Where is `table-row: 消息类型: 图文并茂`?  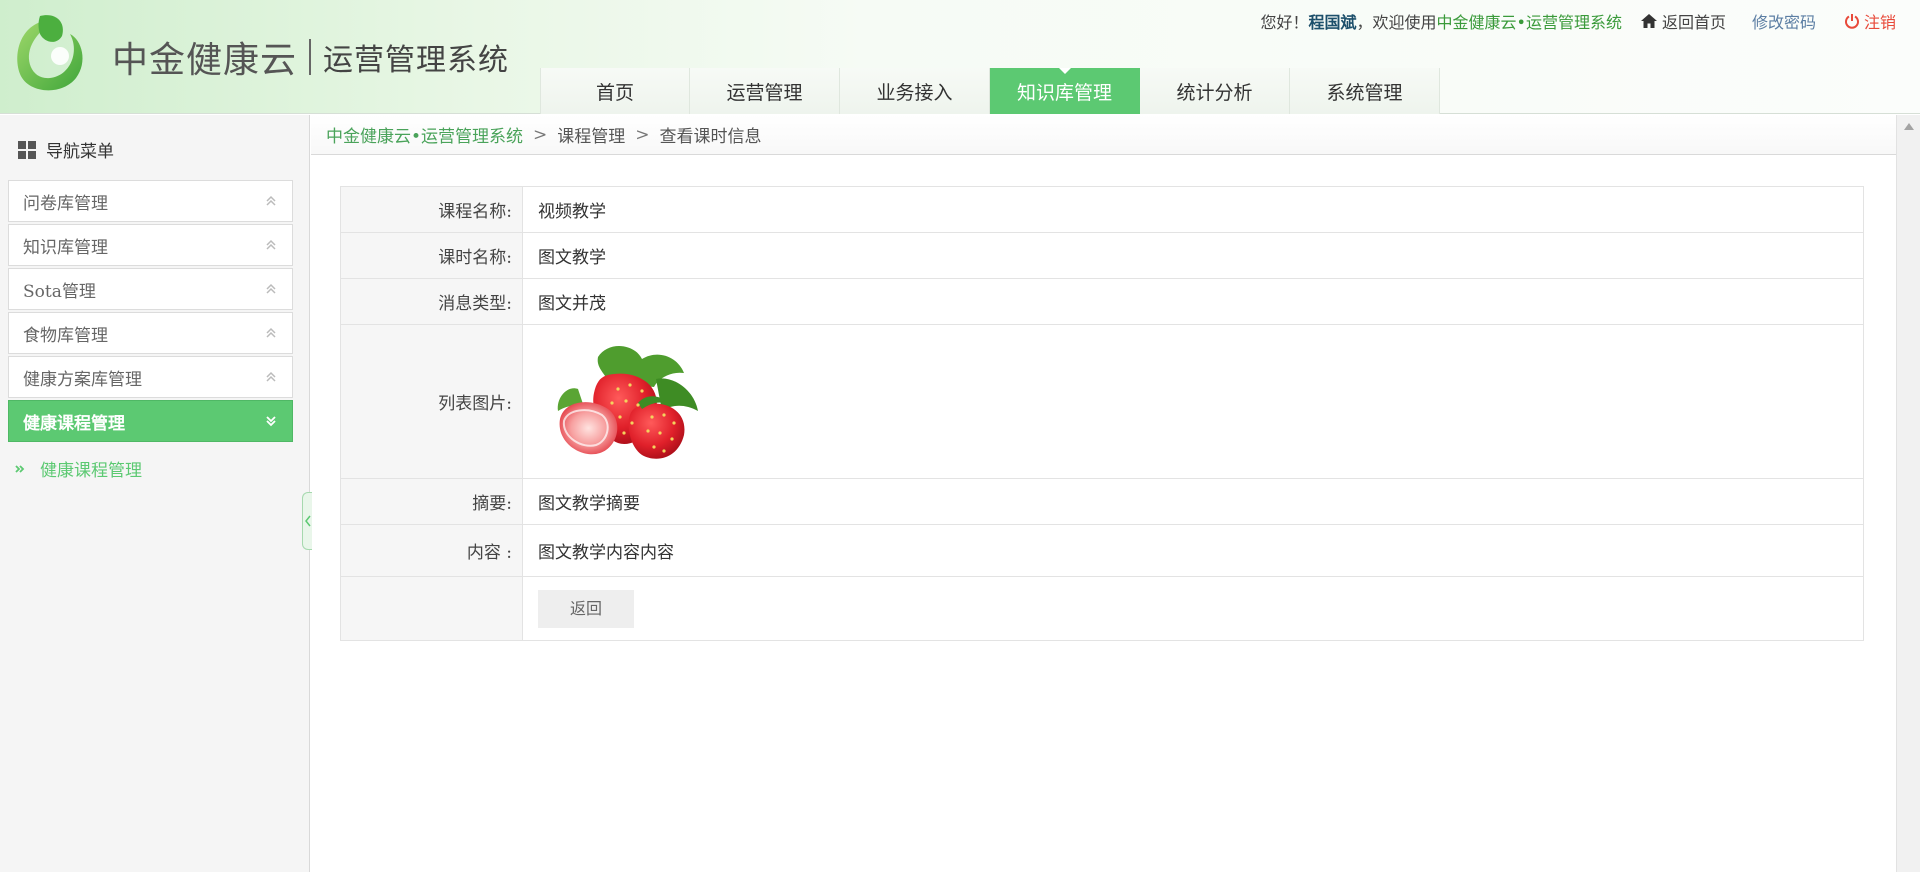
table-row: 消息类型: 图文并茂 is located at coordinates (1102, 301).